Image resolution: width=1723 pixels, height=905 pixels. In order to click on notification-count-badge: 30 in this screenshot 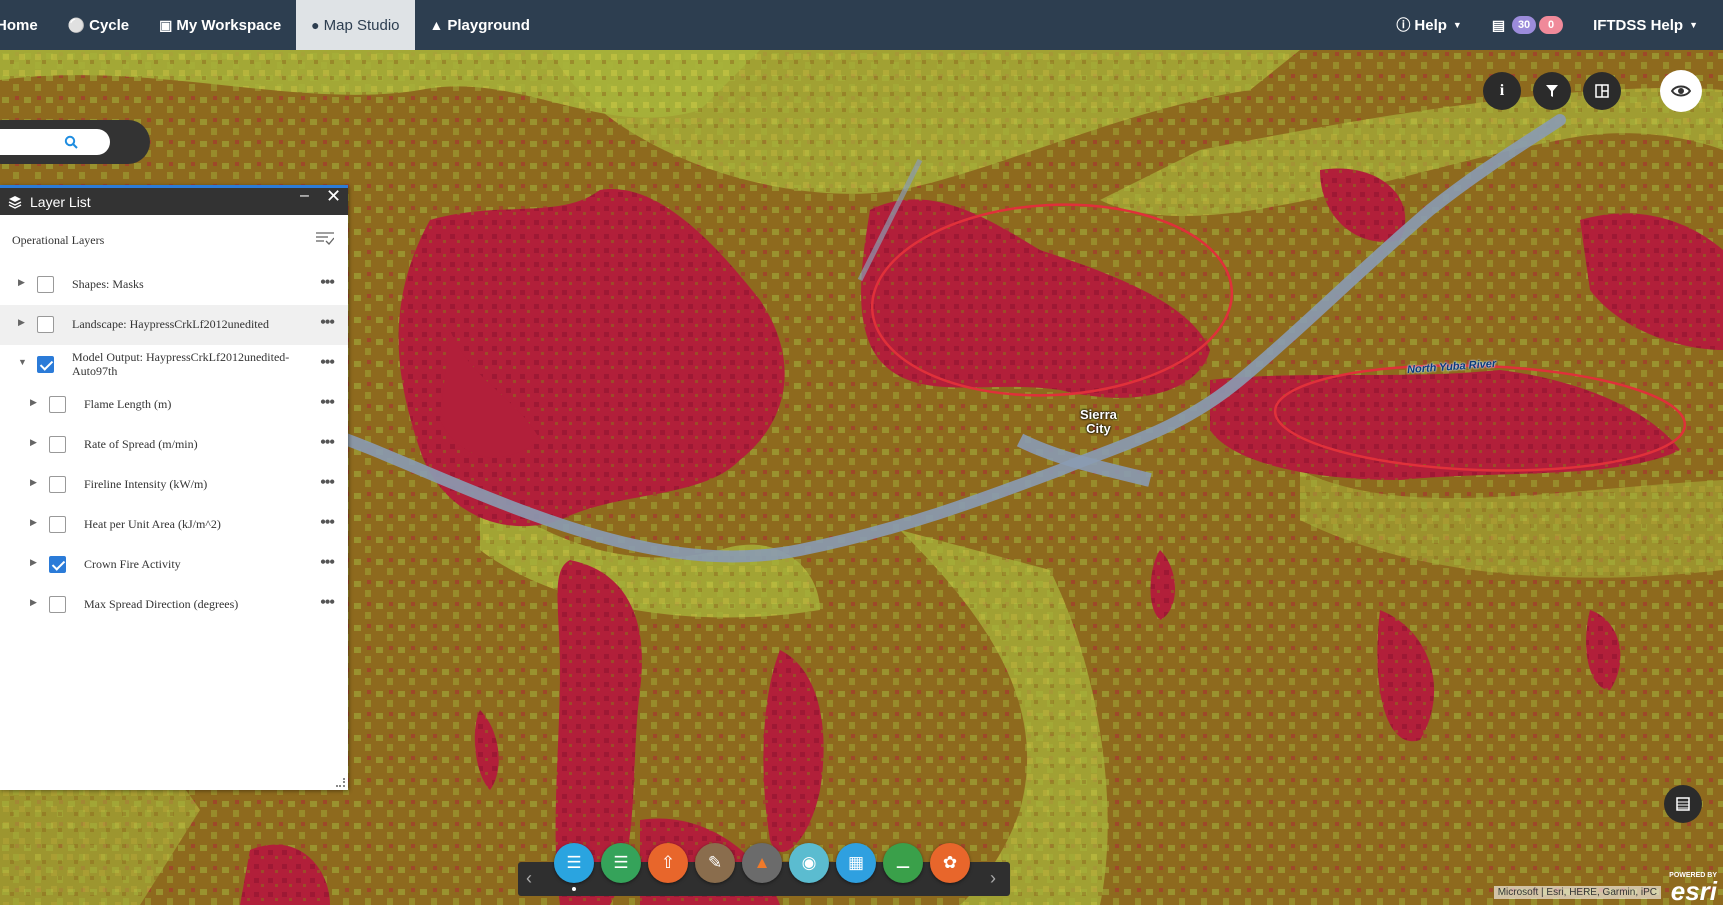, I will do `click(1524, 25)`.